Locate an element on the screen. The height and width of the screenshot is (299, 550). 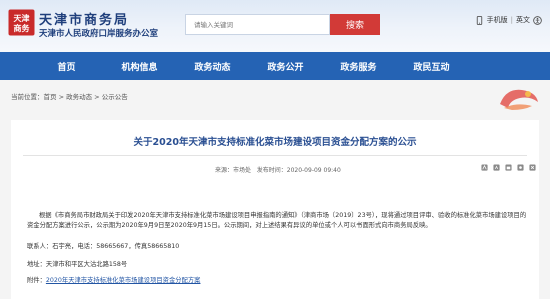
article-source: 来源：市场处 is located at coordinates (233, 170).